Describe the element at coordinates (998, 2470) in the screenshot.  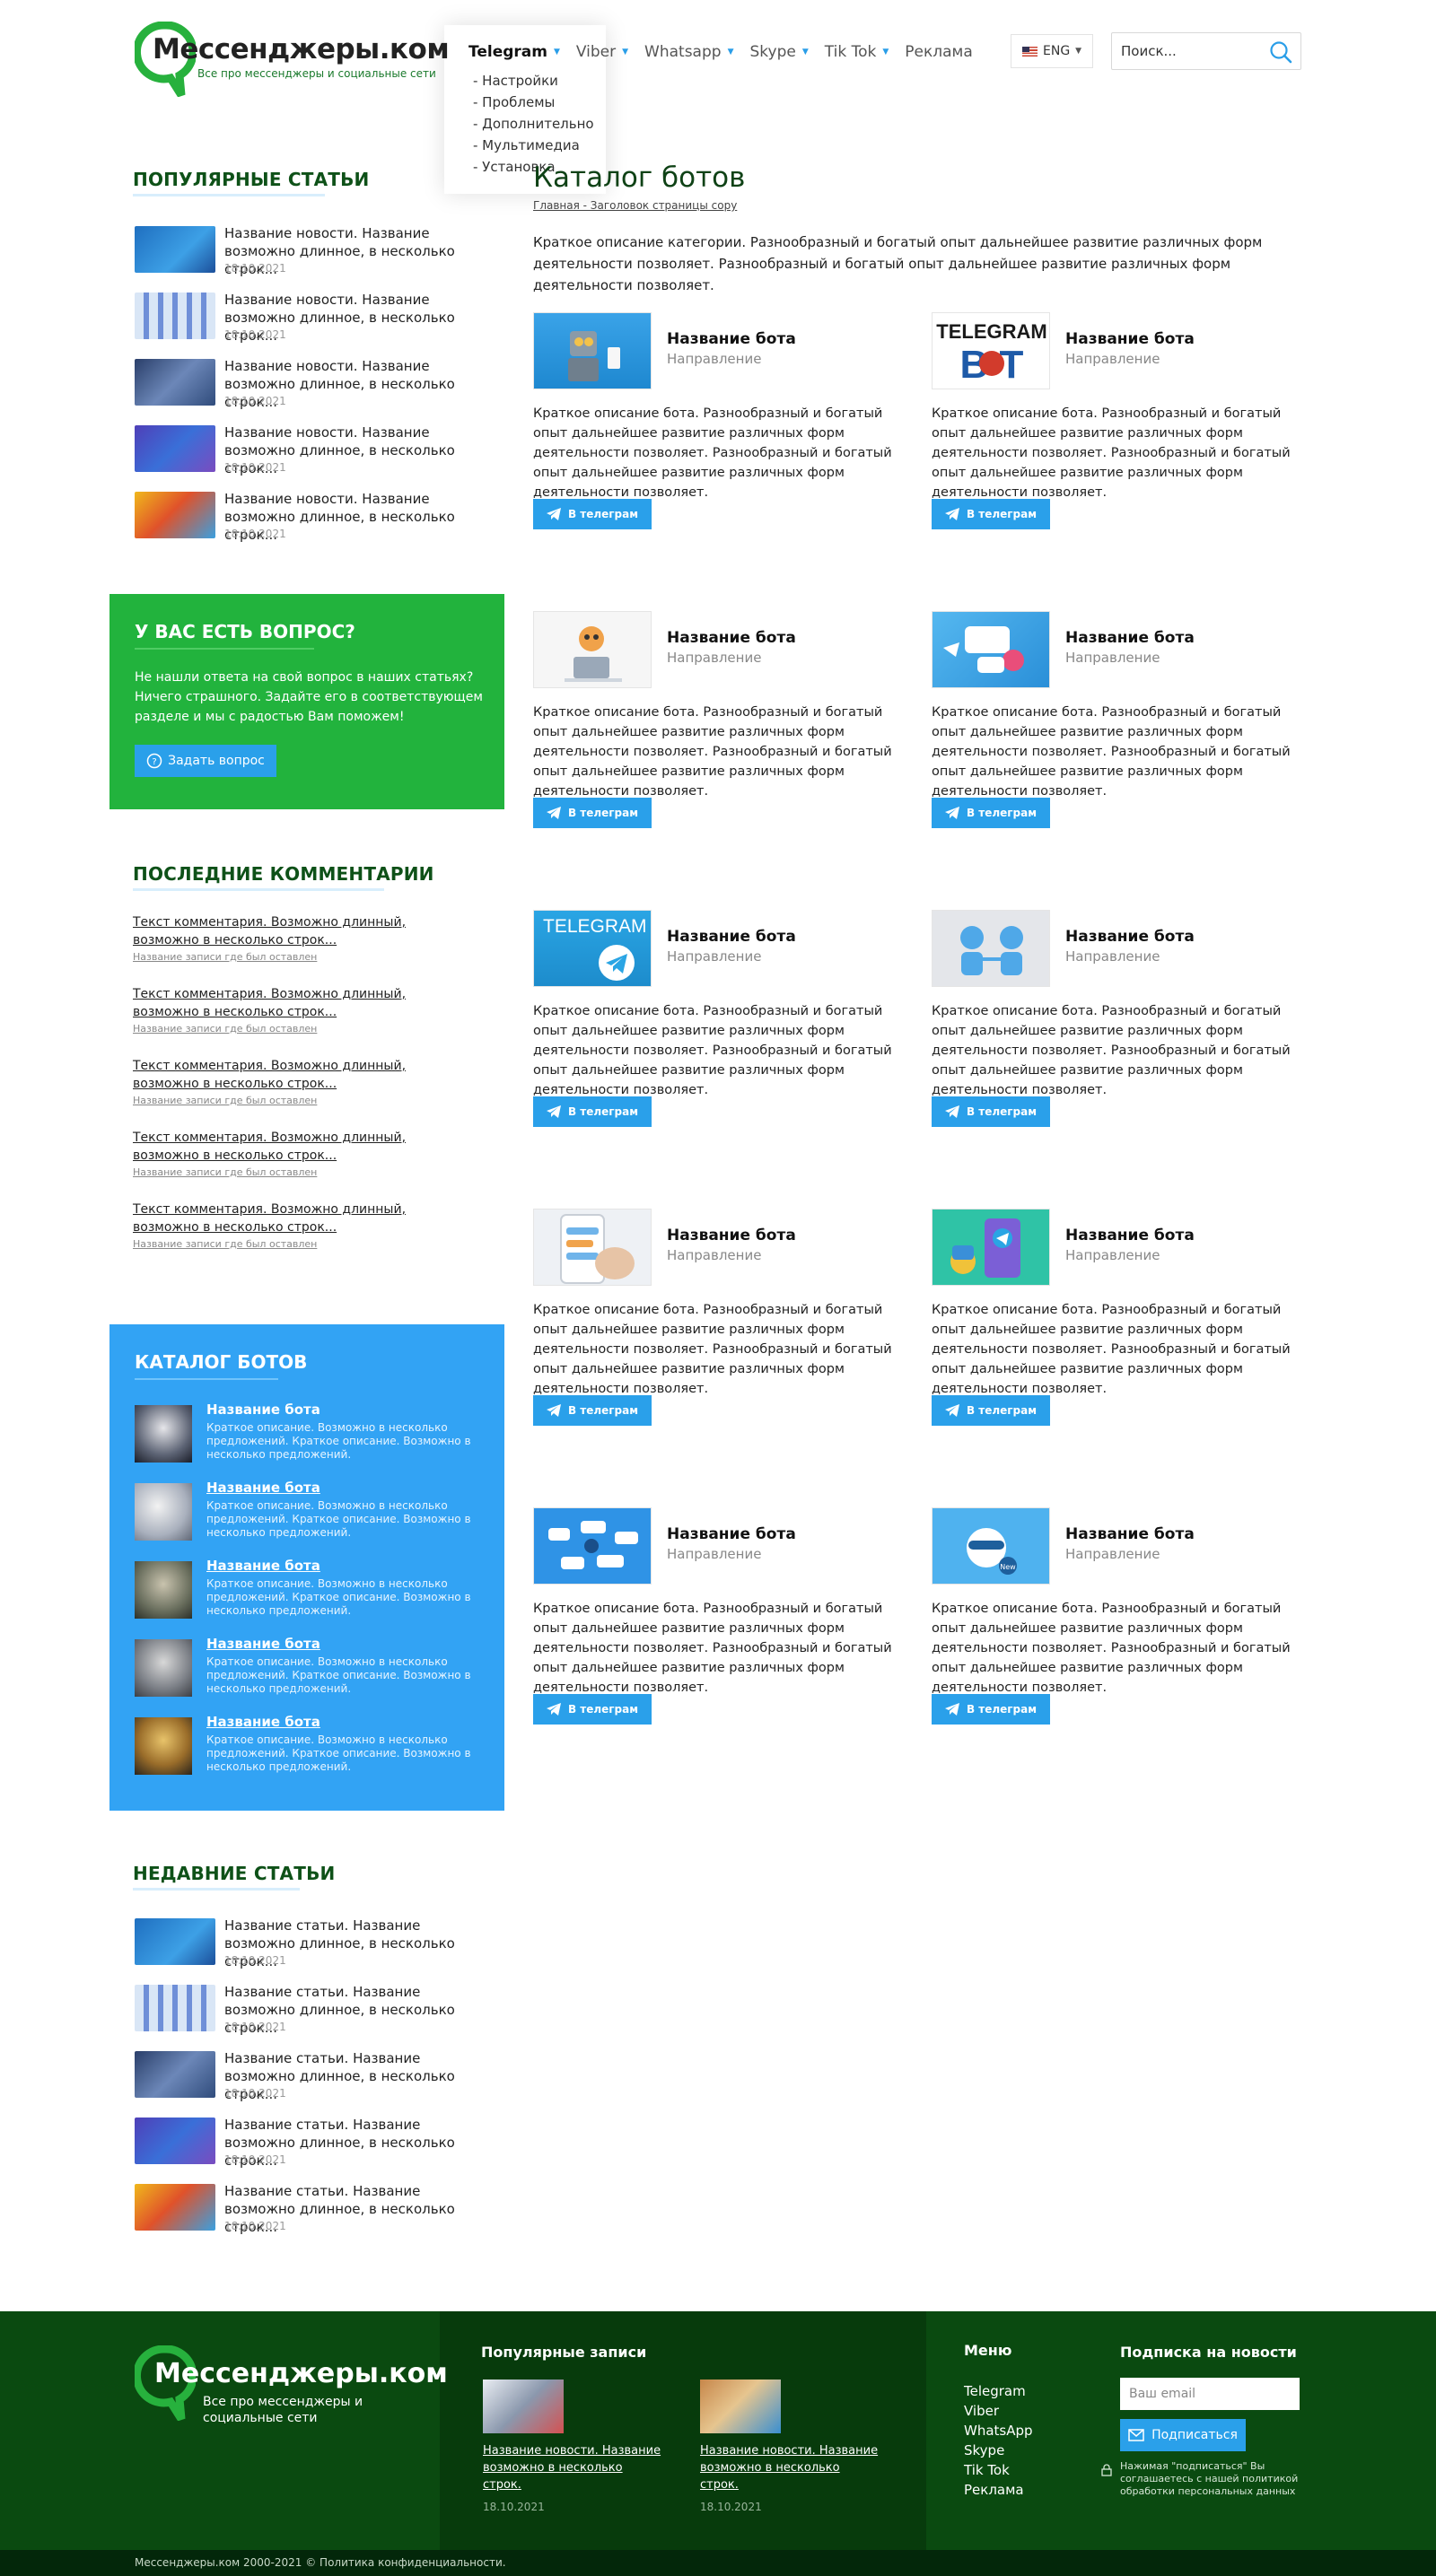
I see `footer-menu-tiktok: Tik Tok` at that location.